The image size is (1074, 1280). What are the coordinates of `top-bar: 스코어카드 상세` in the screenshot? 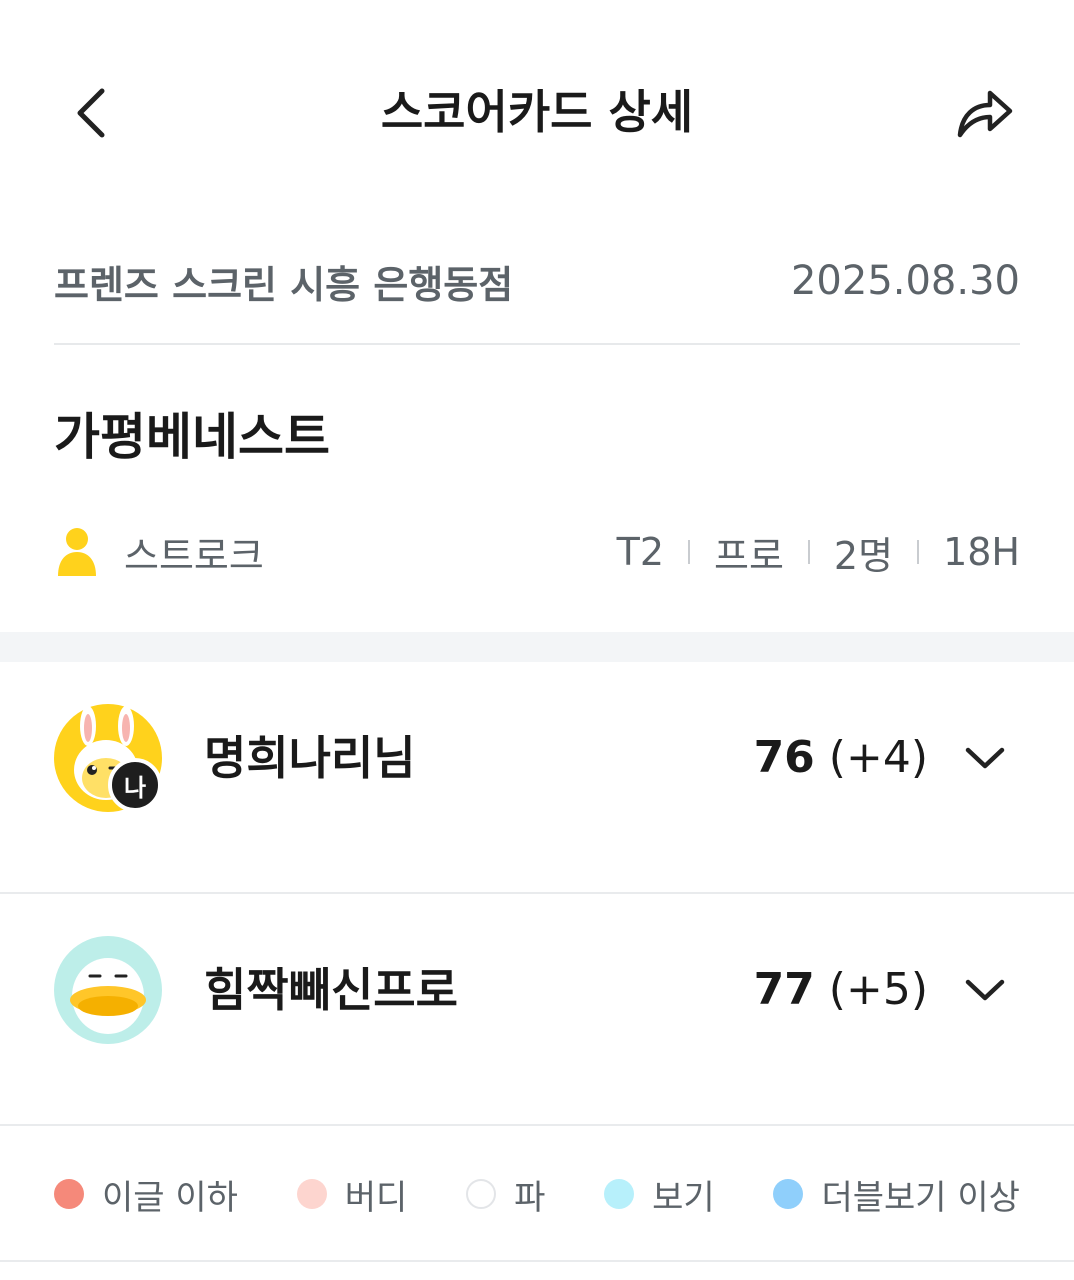 It's located at (537, 110).